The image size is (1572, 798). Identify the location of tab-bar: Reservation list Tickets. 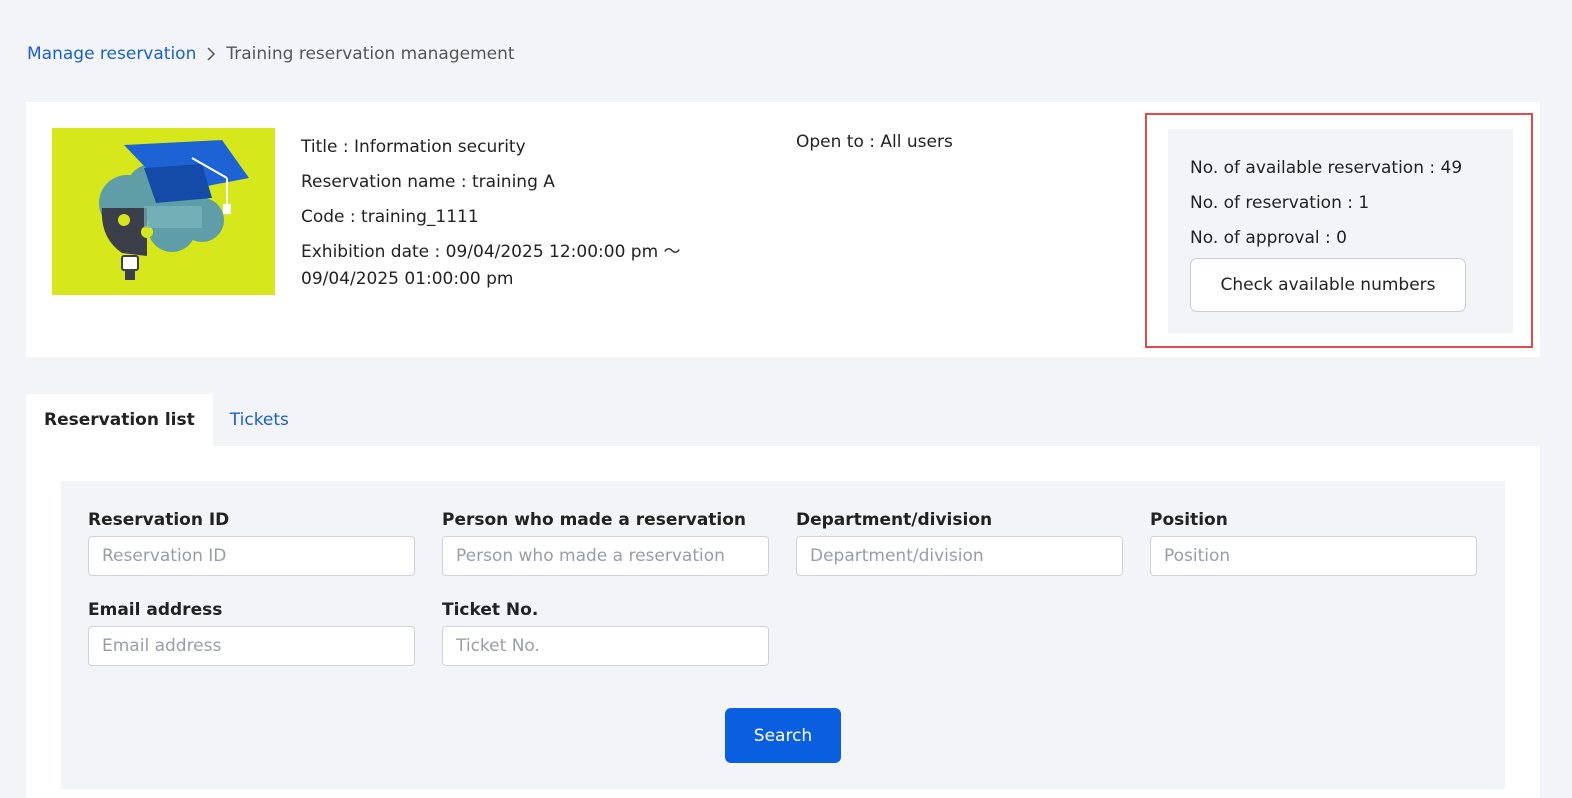
(166, 420).